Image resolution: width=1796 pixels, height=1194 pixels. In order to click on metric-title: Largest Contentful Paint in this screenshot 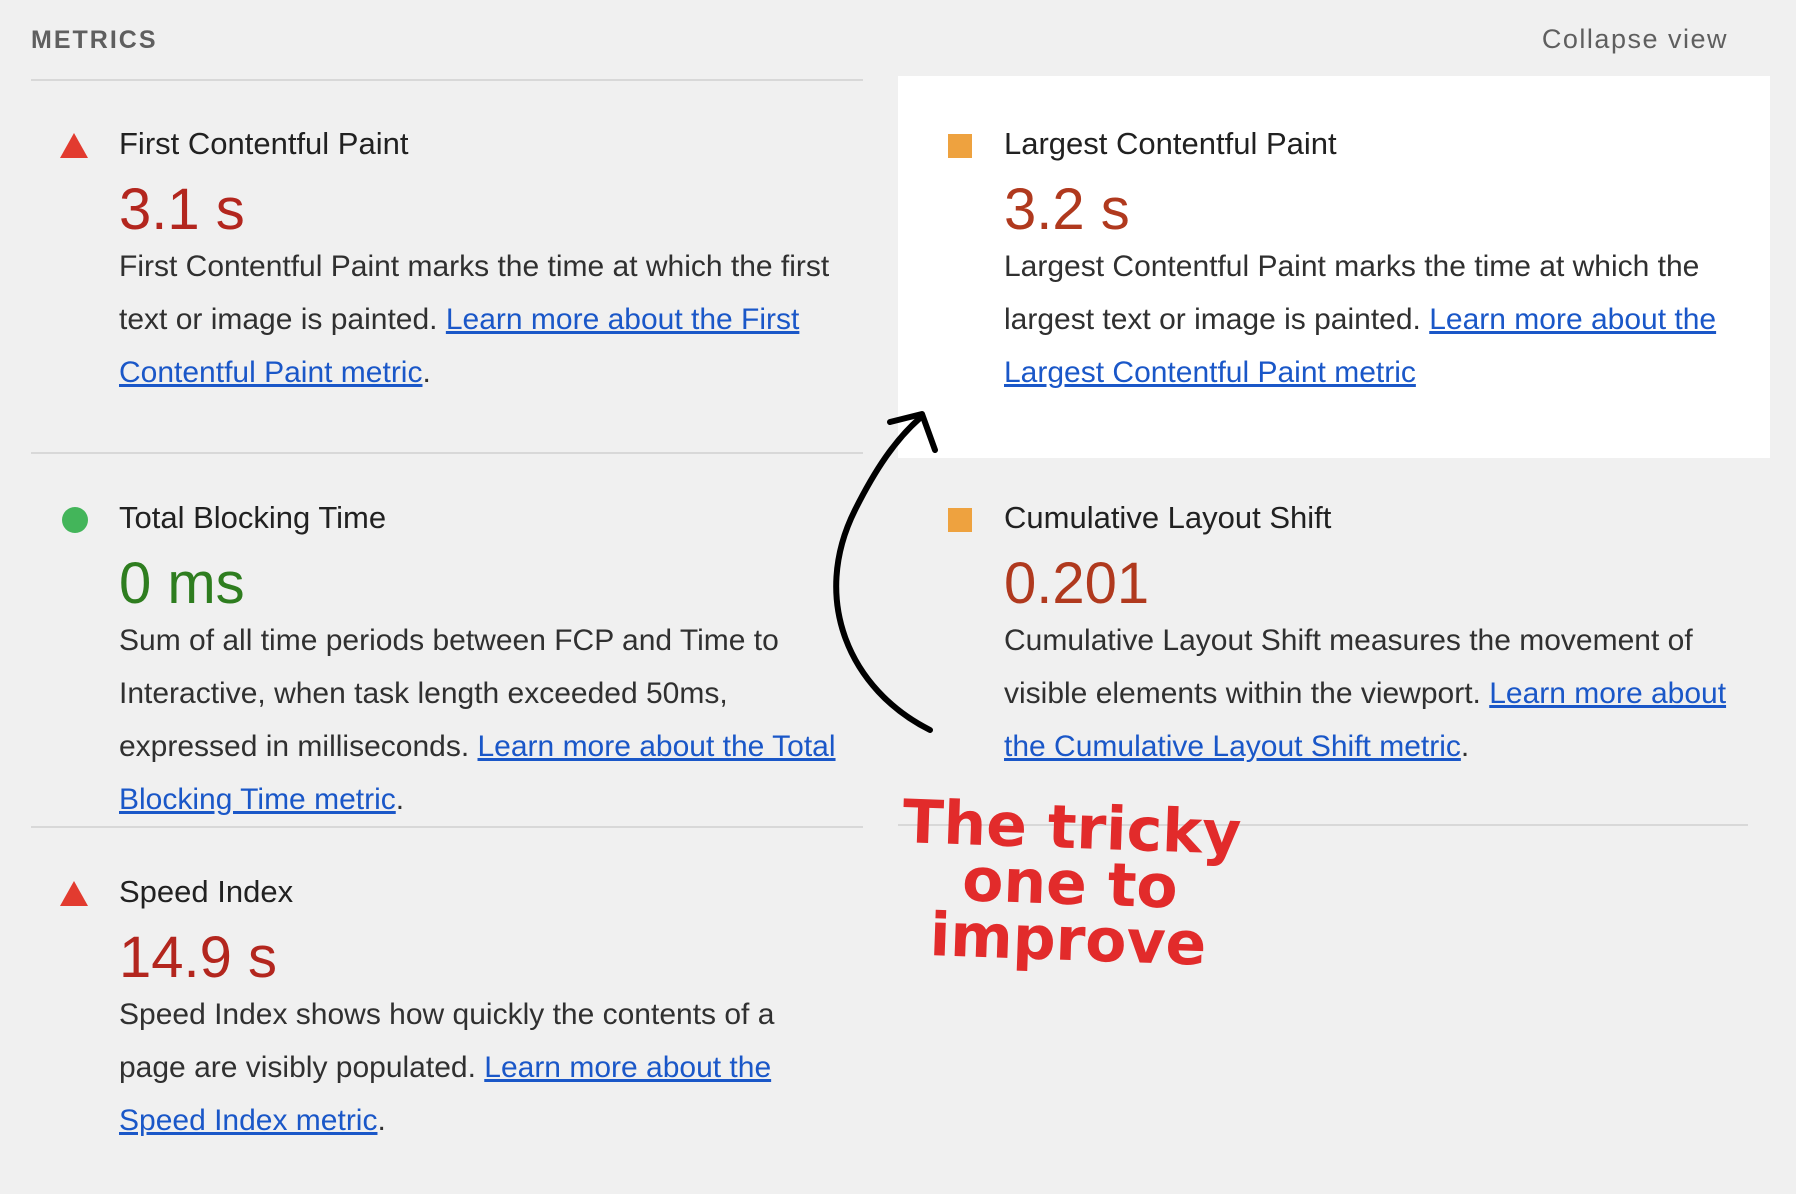, I will do `click(1170, 143)`.